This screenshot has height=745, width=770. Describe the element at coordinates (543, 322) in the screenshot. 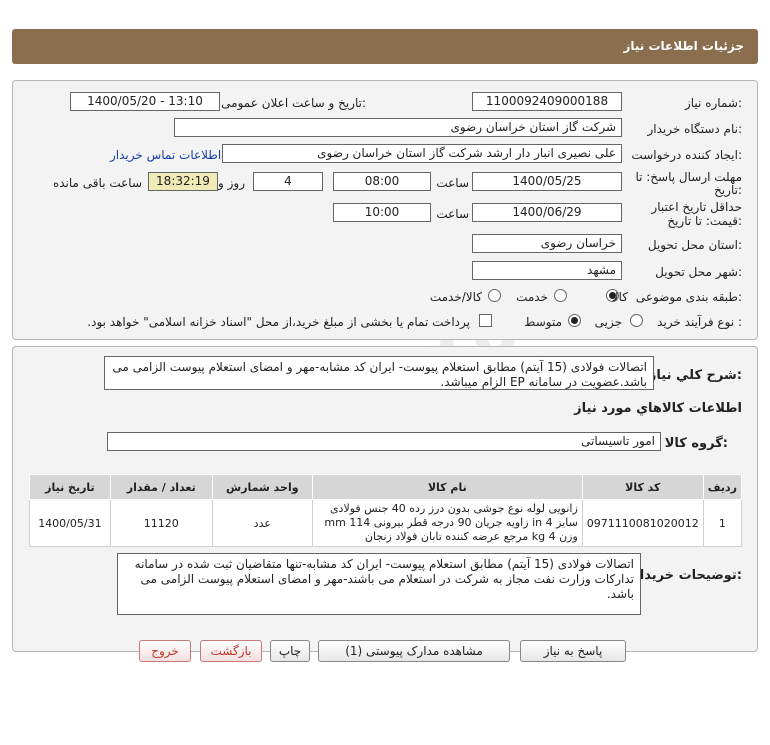

I see `process-medium-label: متوسط` at that location.